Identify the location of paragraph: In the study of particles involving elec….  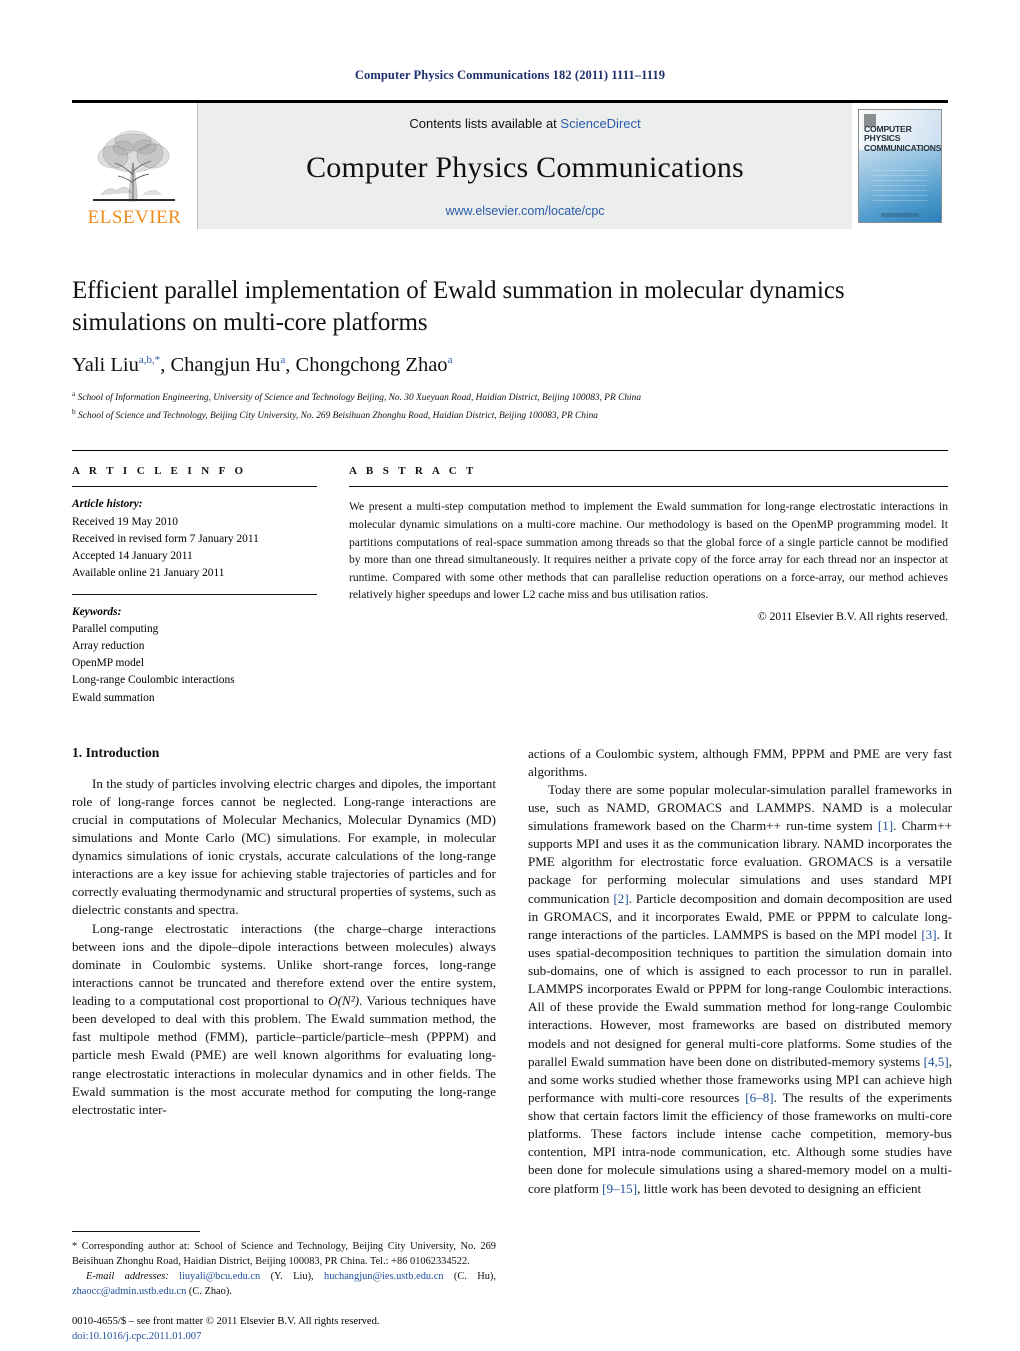
(284, 846).